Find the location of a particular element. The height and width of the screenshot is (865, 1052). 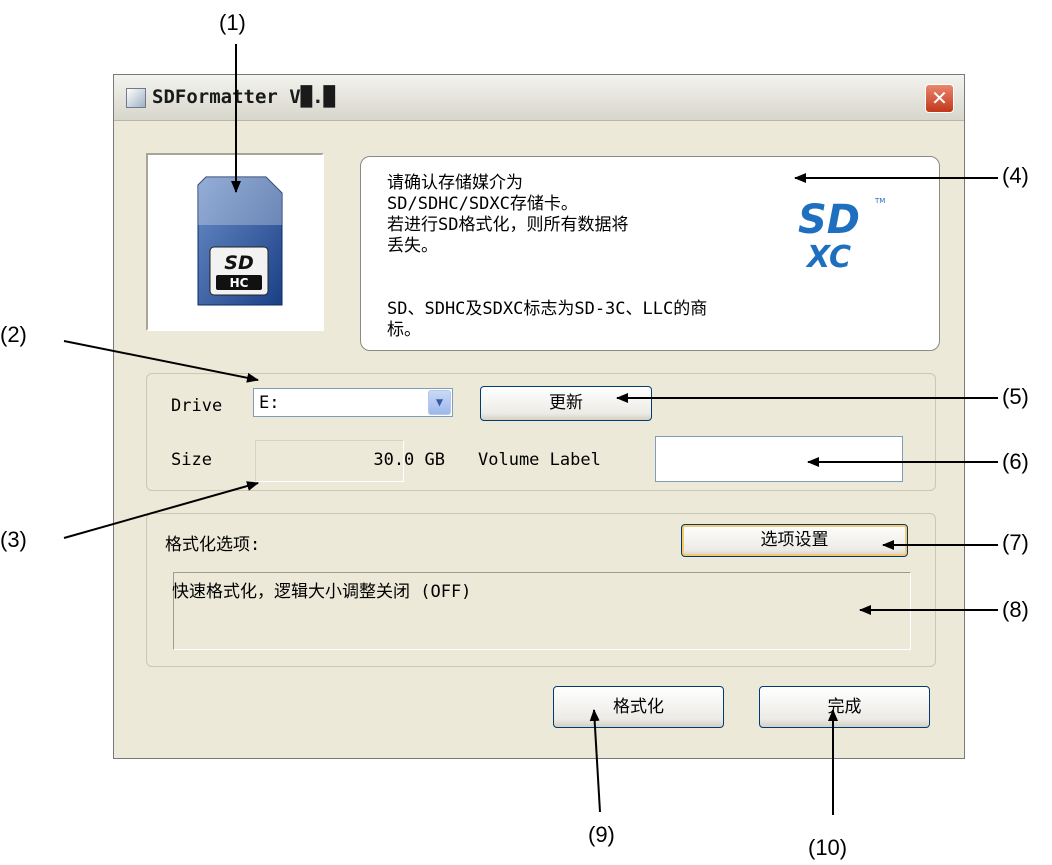

volume-label-text: Volume Label is located at coordinates (539, 460).